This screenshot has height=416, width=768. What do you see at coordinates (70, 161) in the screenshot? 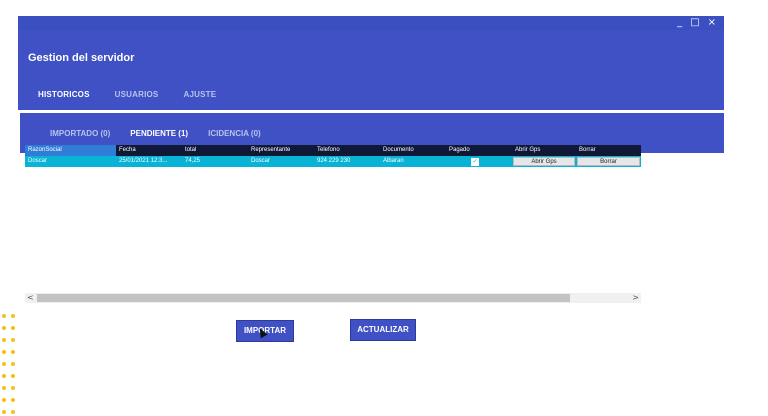
I see `cell-razon-social: Doscar` at bounding box center [70, 161].